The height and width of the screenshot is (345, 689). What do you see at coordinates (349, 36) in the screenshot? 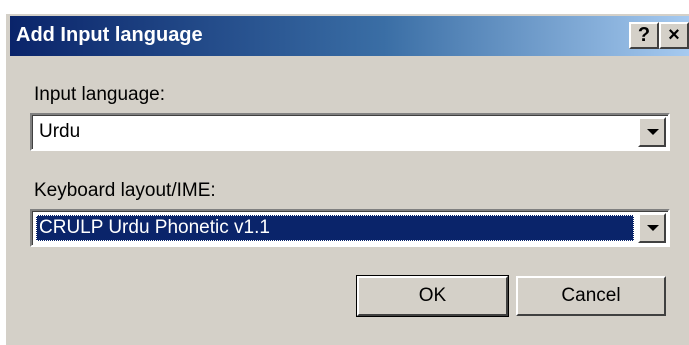
I see `title-bar: Add Input language ? ×` at bounding box center [349, 36].